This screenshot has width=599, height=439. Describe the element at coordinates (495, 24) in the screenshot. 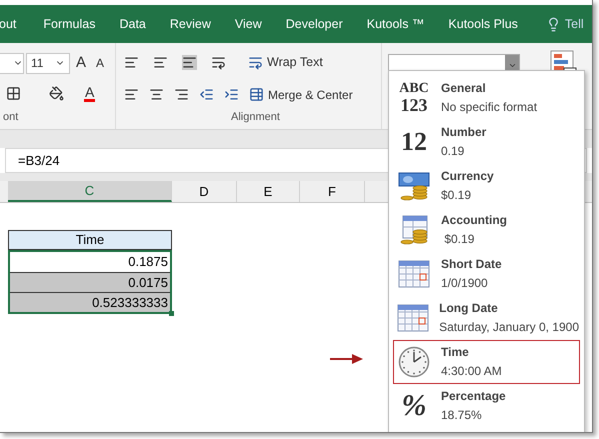

I see `ribbon-tab: Kutools Plus` at that location.